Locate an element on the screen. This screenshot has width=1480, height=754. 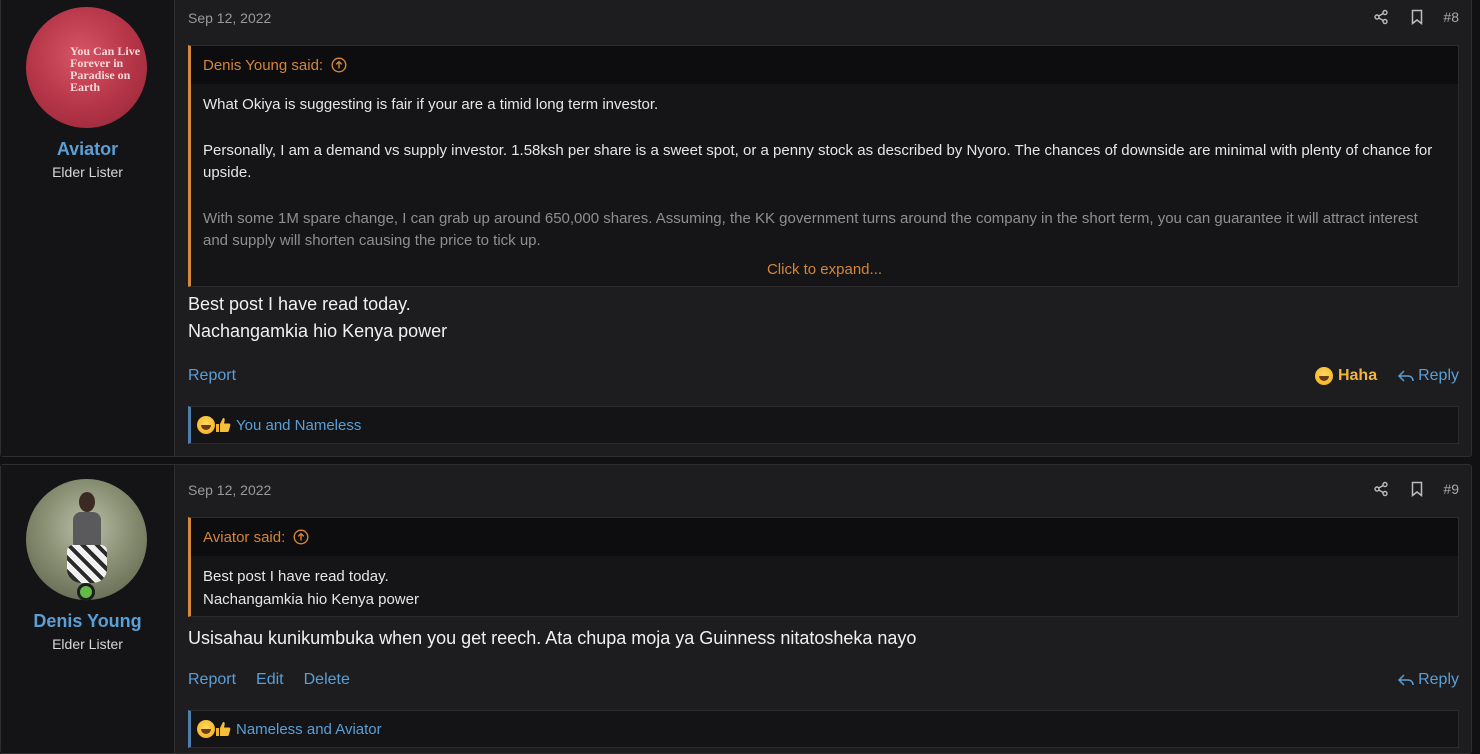
username: Denis Young is located at coordinates (87, 621).